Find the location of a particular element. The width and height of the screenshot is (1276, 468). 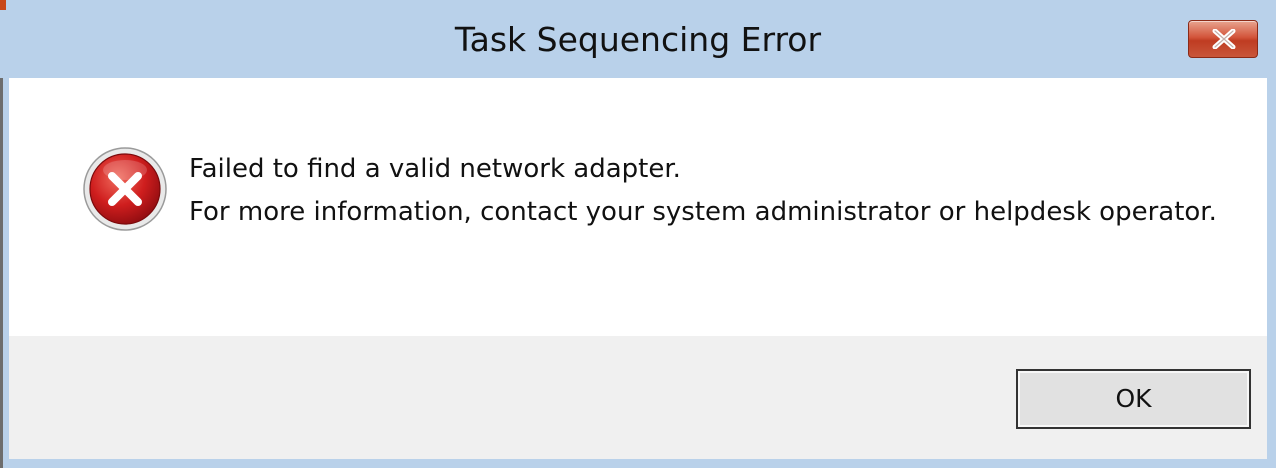

message-line-primary: Failed to find a valid network adapter. is located at coordinates (435, 169).